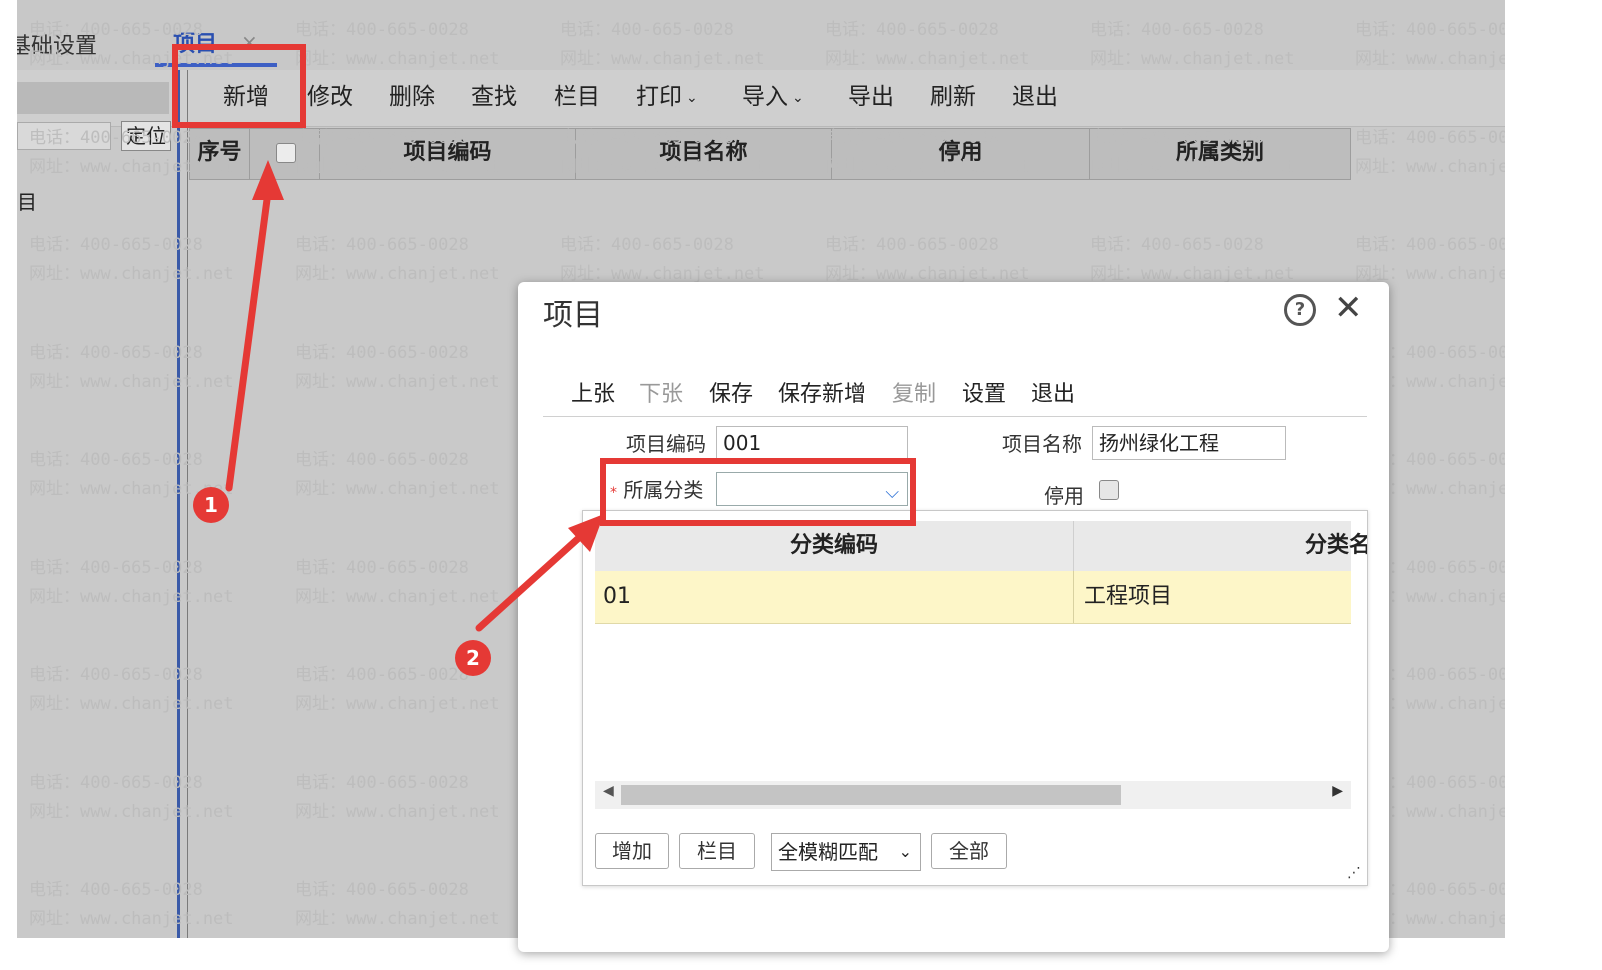 The width and height of the screenshot is (1602, 970). Describe the element at coordinates (834, 546) in the screenshot. I see `dropdown-col-code: 分类编码` at that location.